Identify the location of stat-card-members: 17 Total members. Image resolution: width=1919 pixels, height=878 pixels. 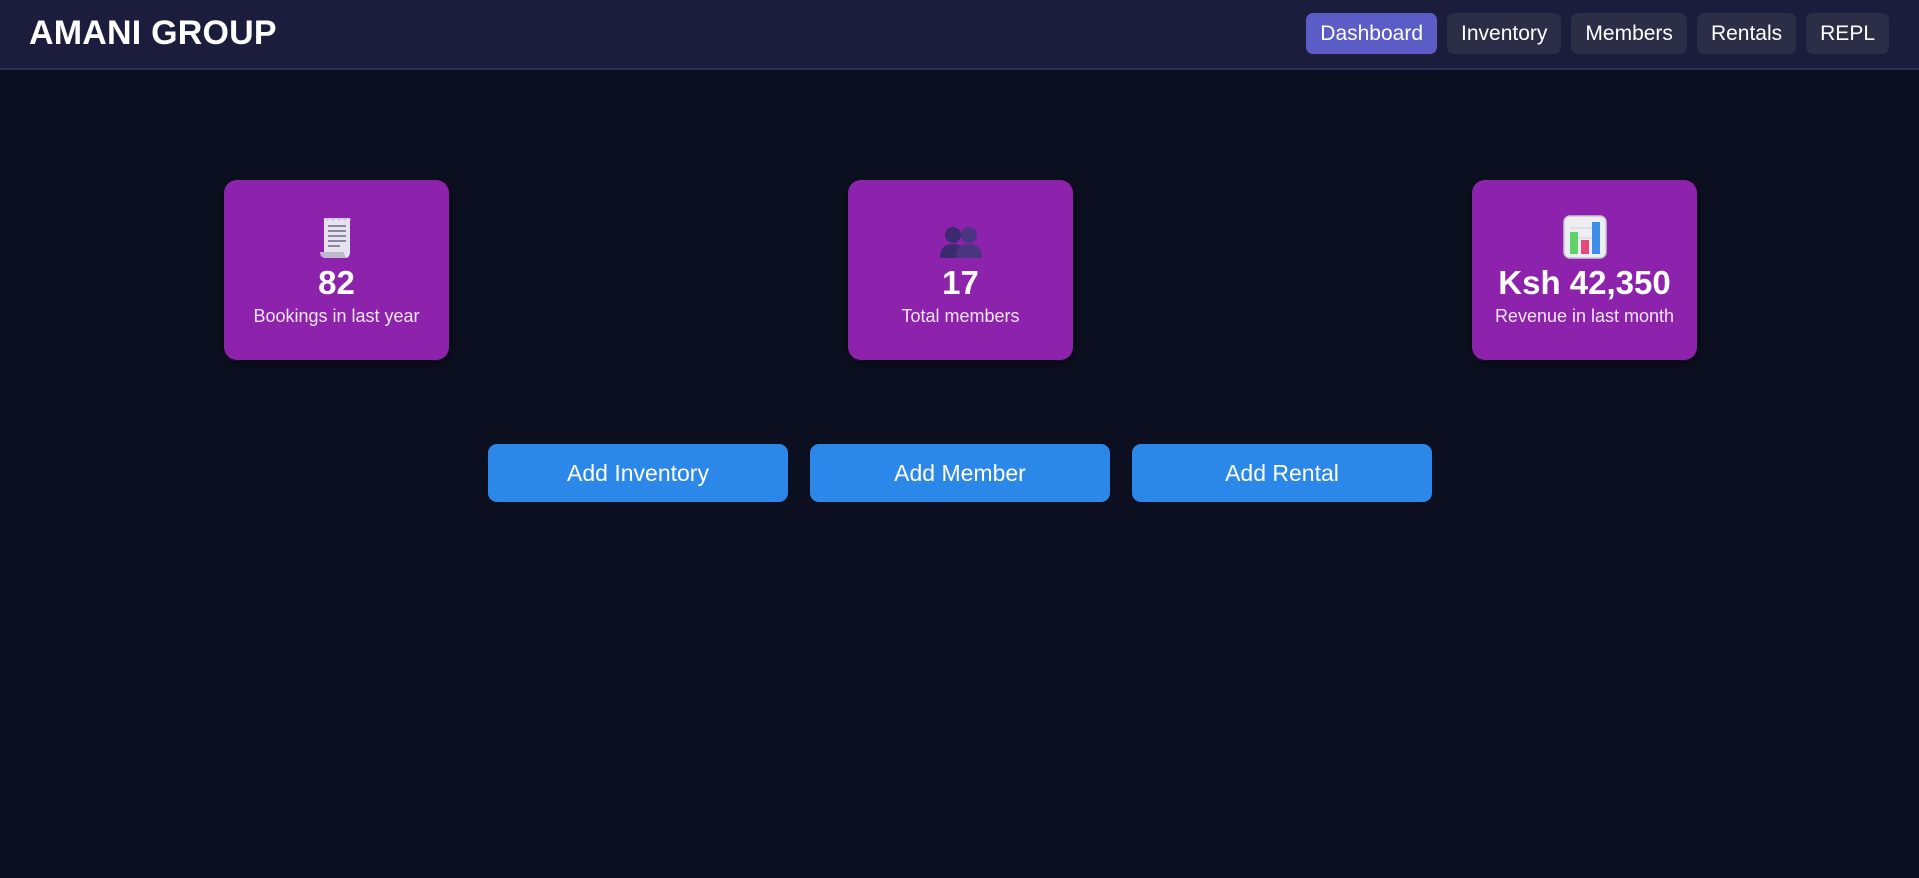
(960, 270).